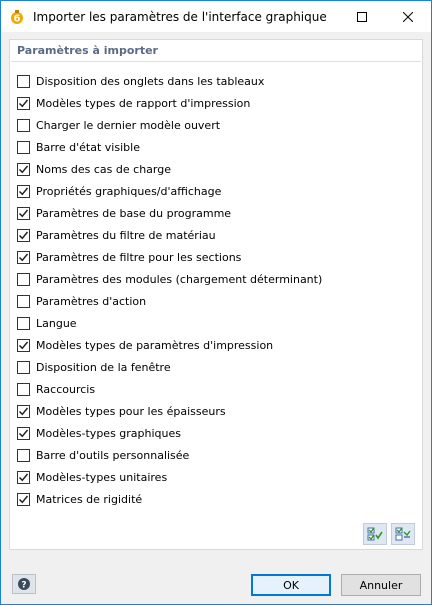  What do you see at coordinates (155, 345) in the screenshot?
I see `option-label: Modèles types de paramètres d'impression` at bounding box center [155, 345].